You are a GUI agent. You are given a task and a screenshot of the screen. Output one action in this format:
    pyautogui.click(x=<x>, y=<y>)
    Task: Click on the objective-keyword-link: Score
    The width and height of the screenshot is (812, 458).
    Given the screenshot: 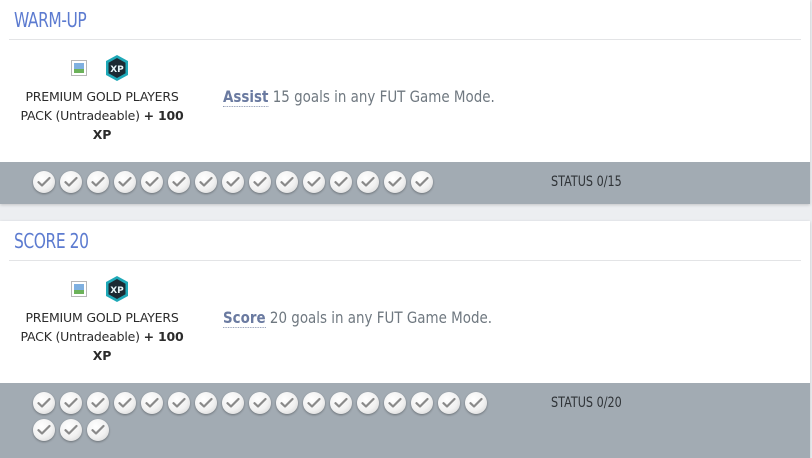 What is the action you would take?
    pyautogui.click(x=244, y=318)
    